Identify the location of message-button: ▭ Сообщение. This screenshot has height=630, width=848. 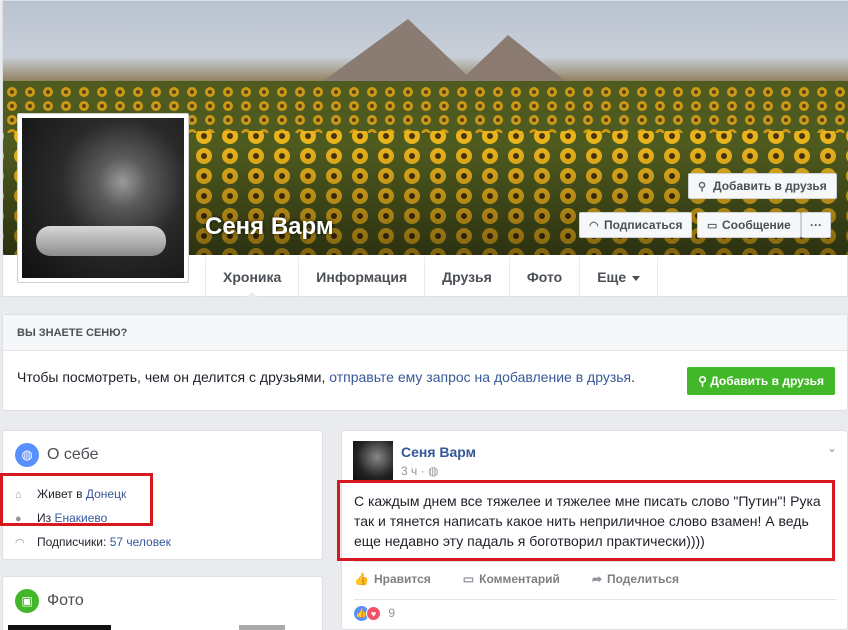
(749, 225).